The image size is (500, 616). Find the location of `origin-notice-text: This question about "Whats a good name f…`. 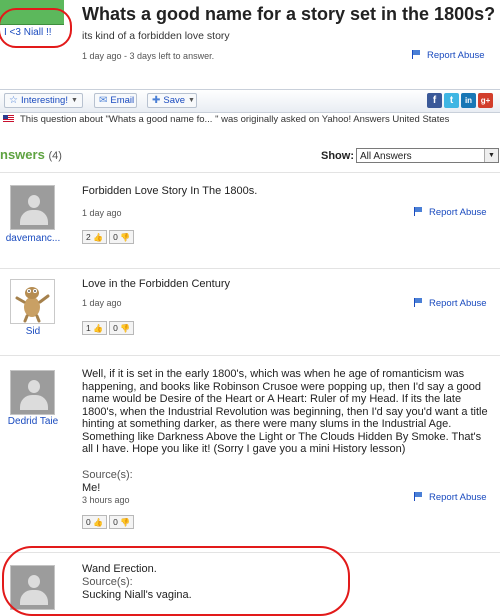

origin-notice-text: This question about "Whats a good name f… is located at coordinates (235, 119).